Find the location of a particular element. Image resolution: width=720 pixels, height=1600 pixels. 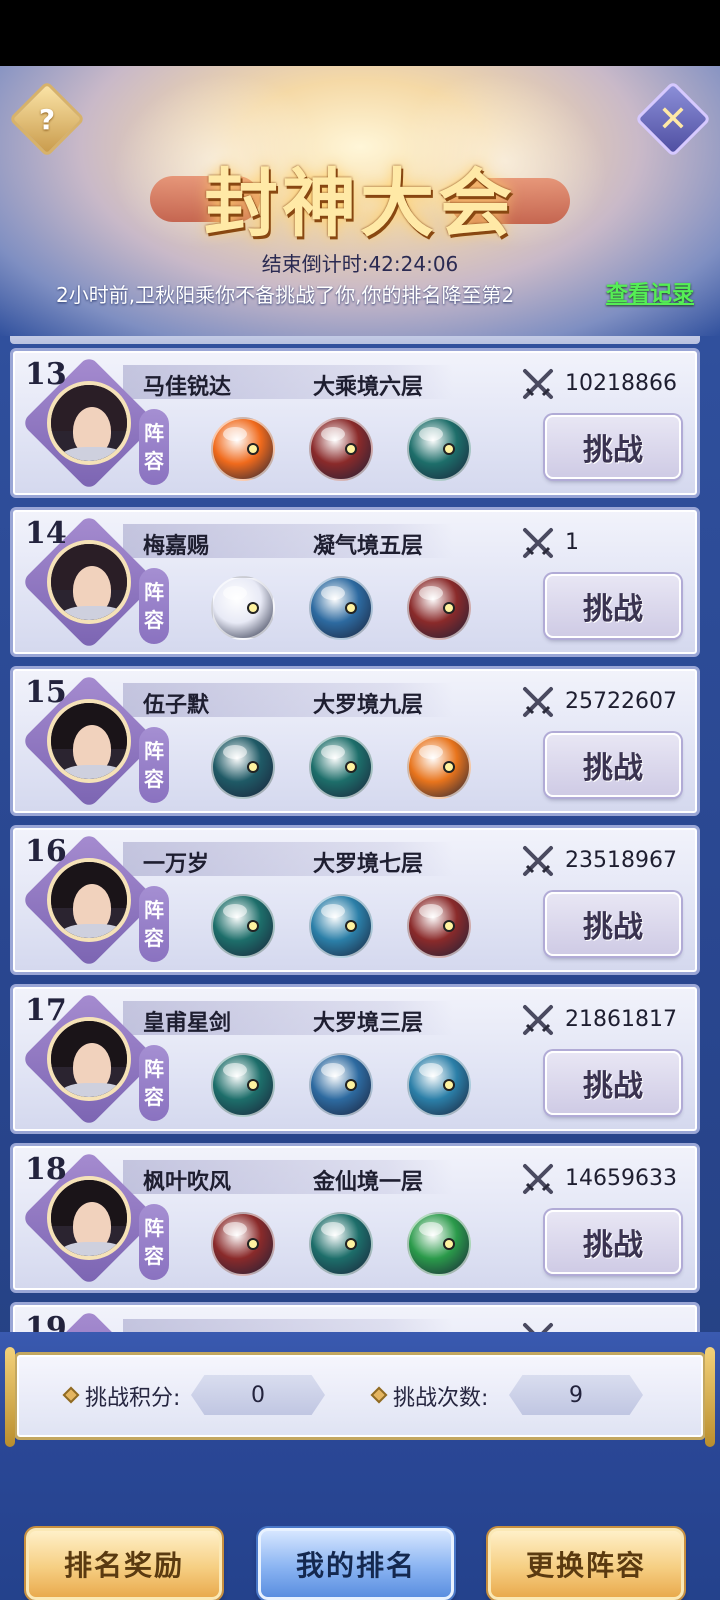

player-card: 15 伍子默 大罗境九层 25722607 阵容挑战 is located at coordinates (355, 741).